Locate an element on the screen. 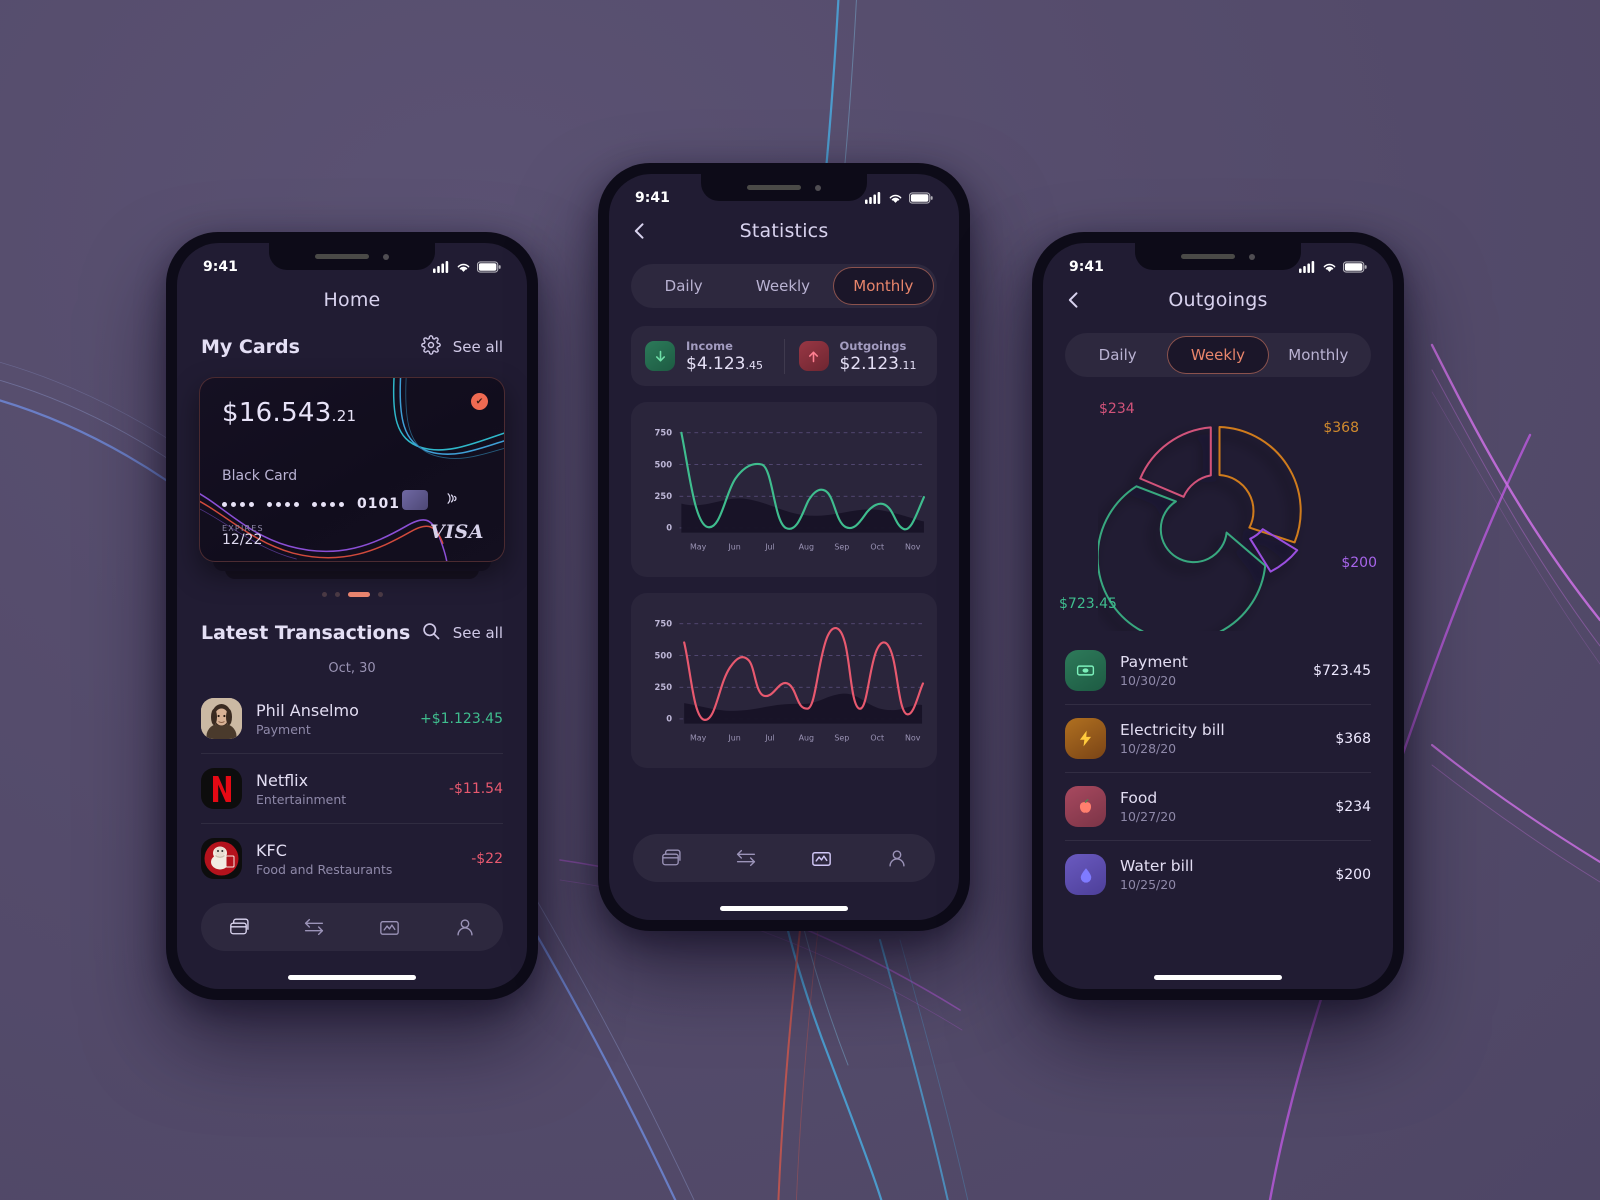 This screenshot has height=1200, width=1600. income-label: Income is located at coordinates (709, 345).